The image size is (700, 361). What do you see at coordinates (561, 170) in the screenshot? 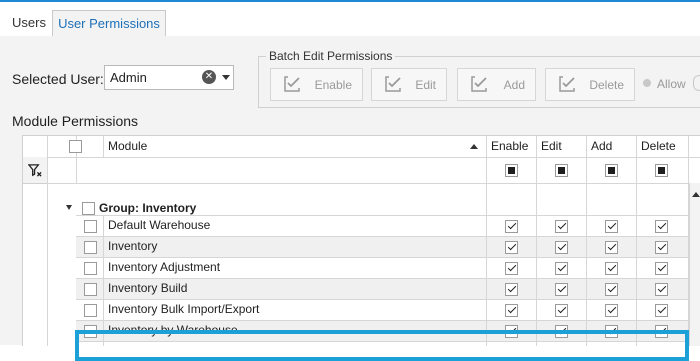
I see `edit-filter-checkbox` at bounding box center [561, 170].